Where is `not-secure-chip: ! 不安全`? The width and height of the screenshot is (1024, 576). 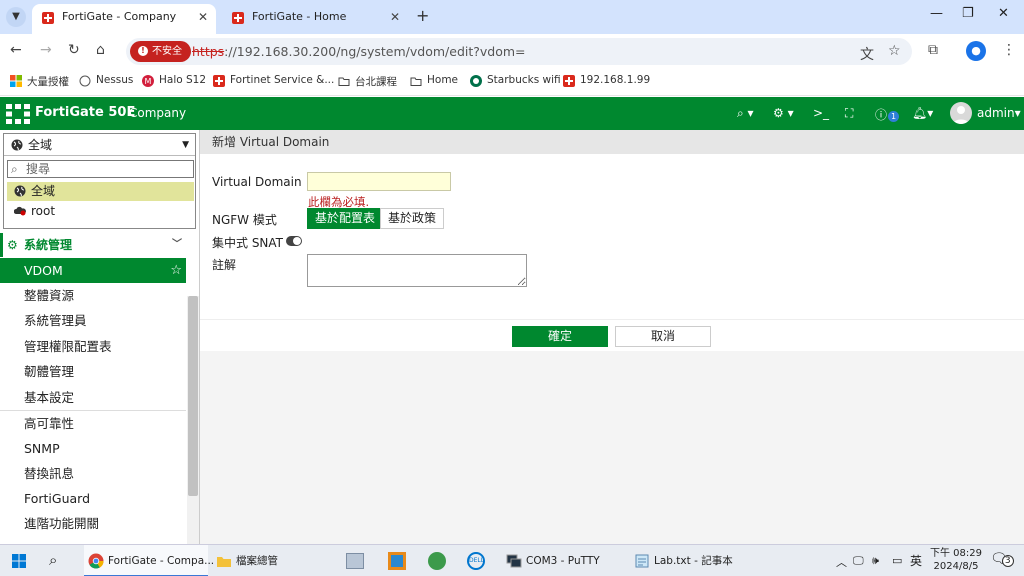
not-secure-chip: ! 不安全 is located at coordinates (160, 51).